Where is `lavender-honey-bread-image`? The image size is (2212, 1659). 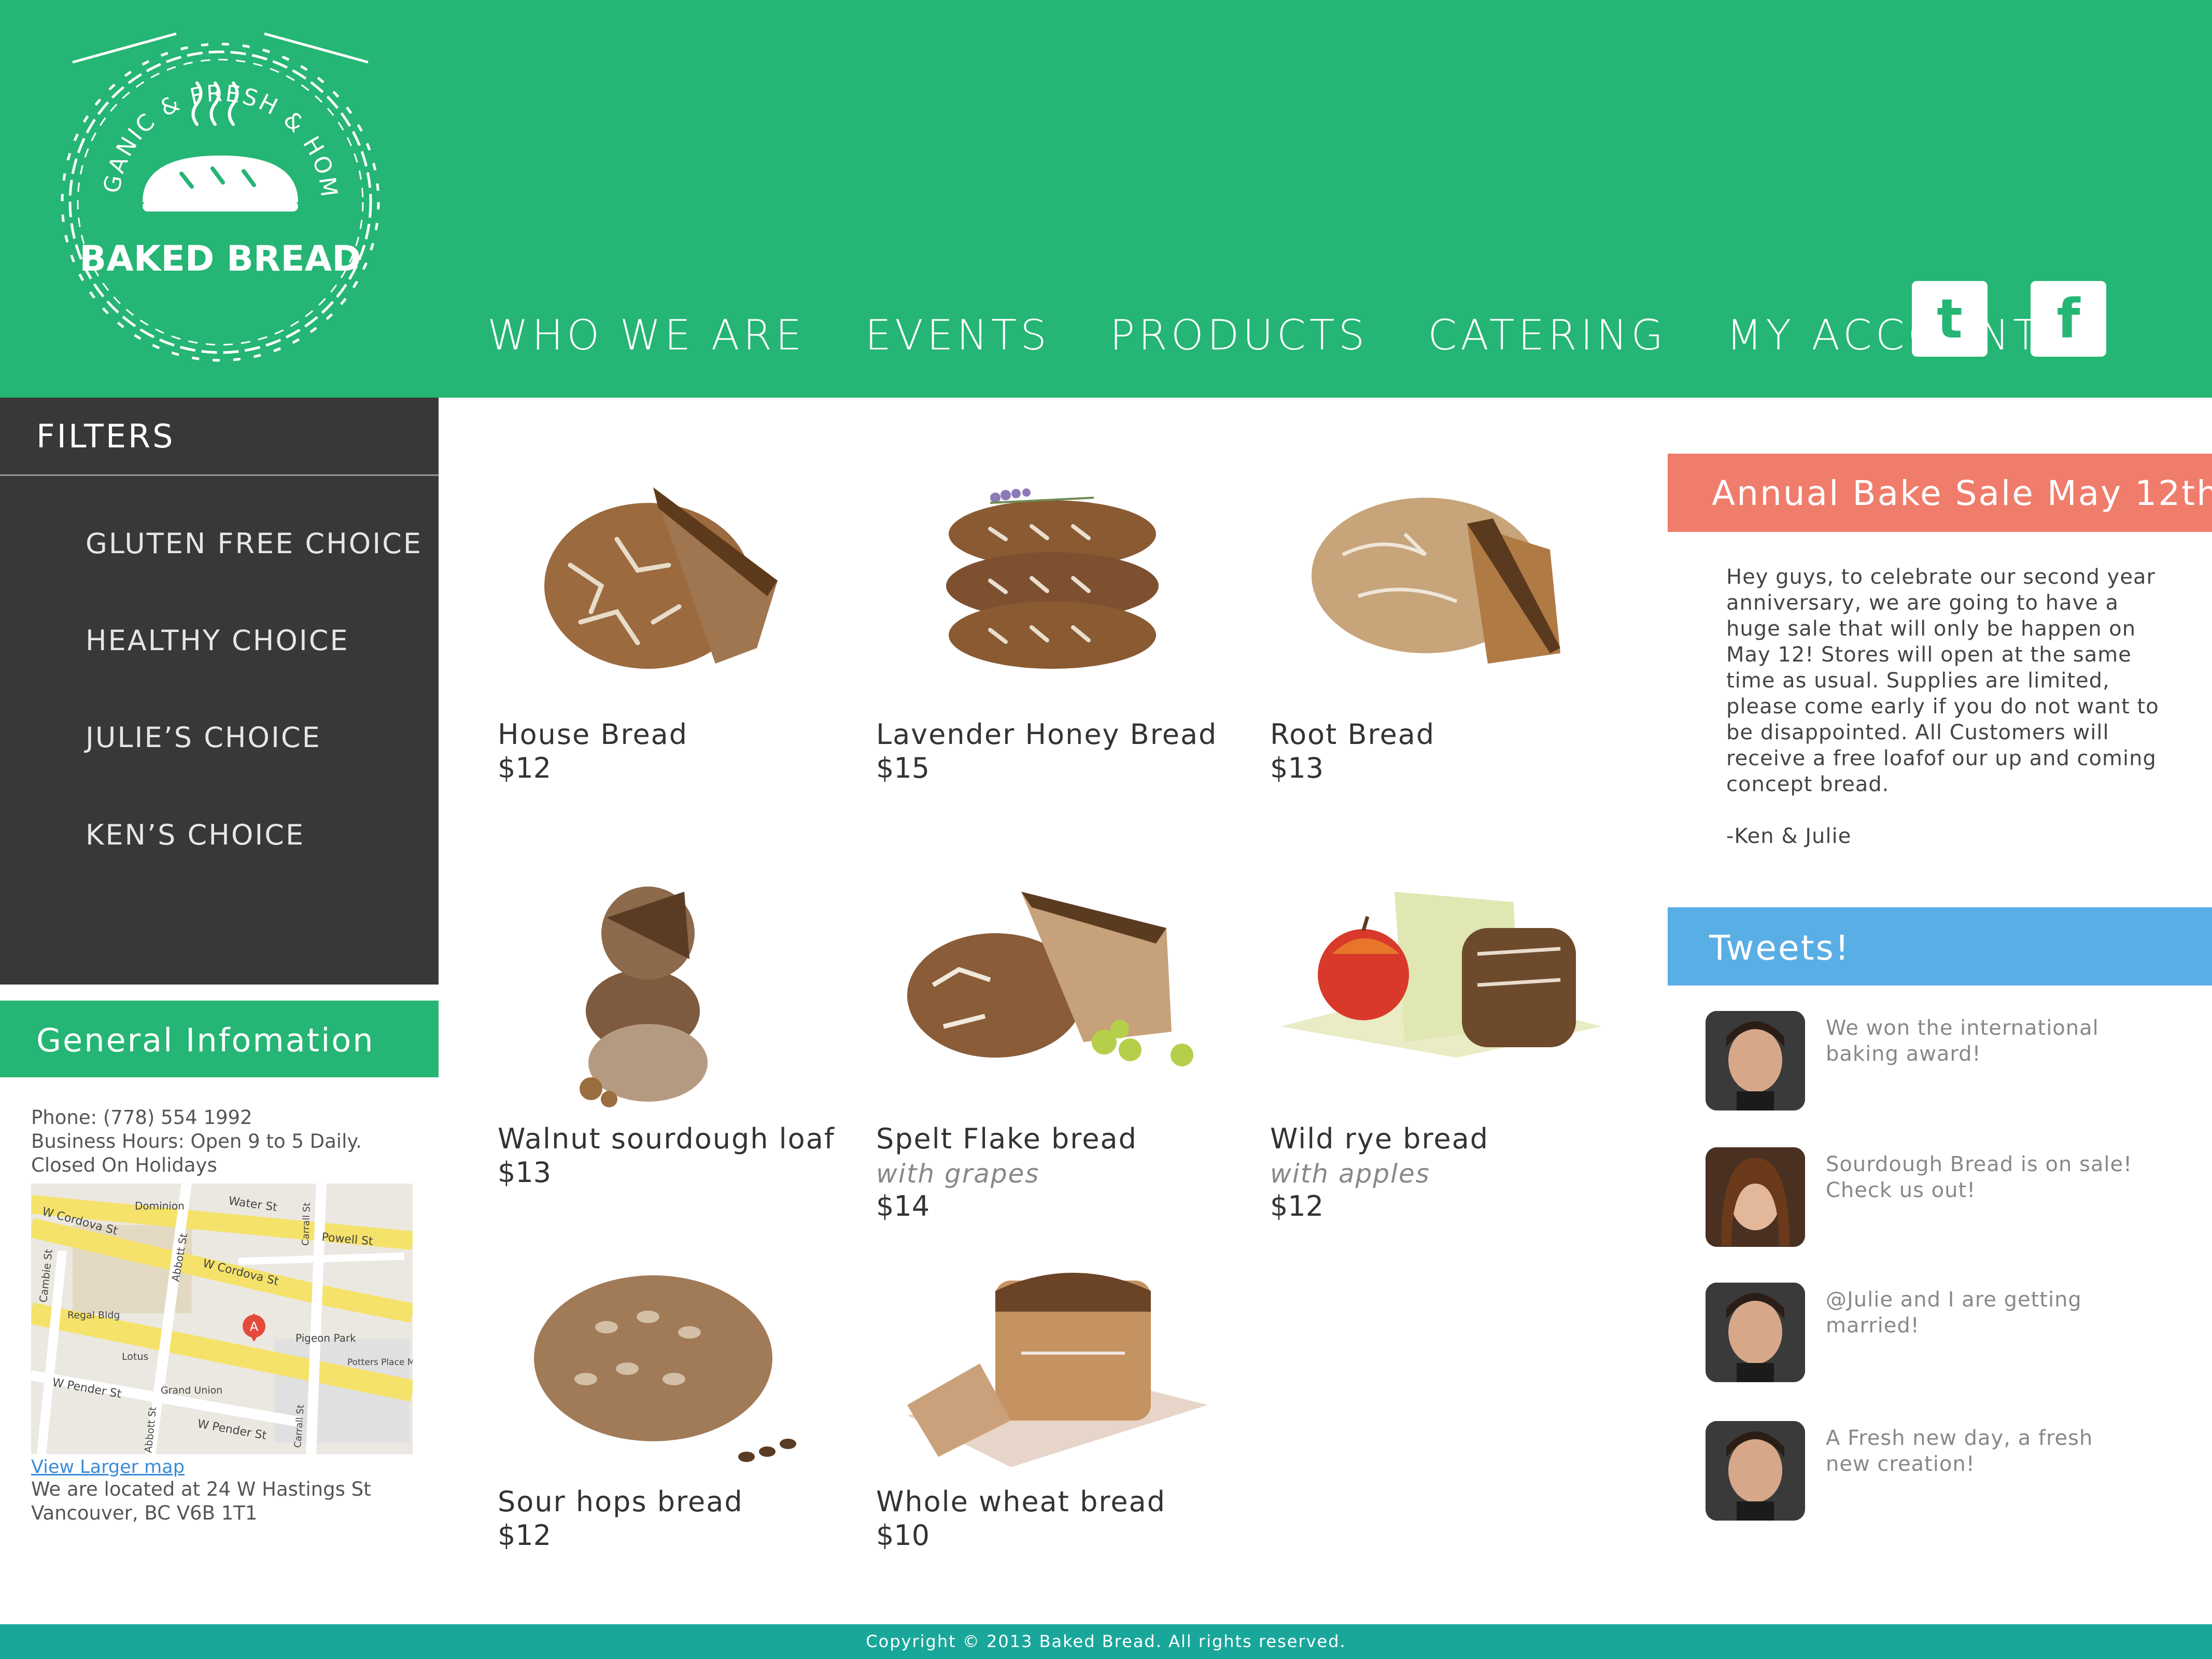
lavender-honey-bread-image is located at coordinates (1052, 578).